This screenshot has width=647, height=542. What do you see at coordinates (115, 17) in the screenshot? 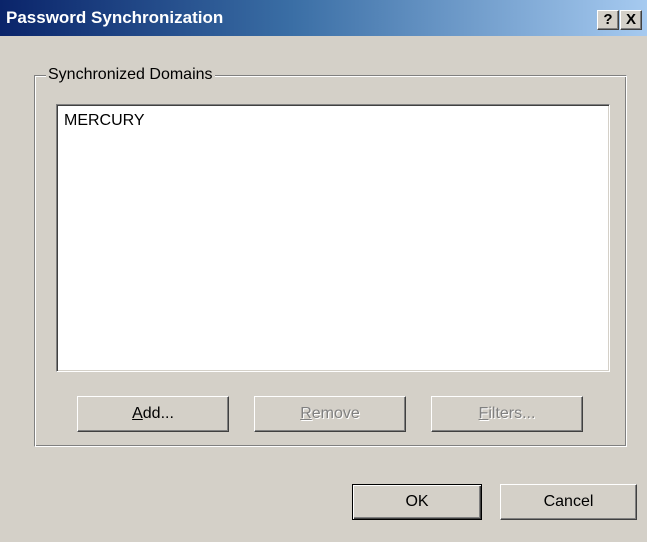
I see `dialog-title: Password Synchronization` at bounding box center [115, 17].